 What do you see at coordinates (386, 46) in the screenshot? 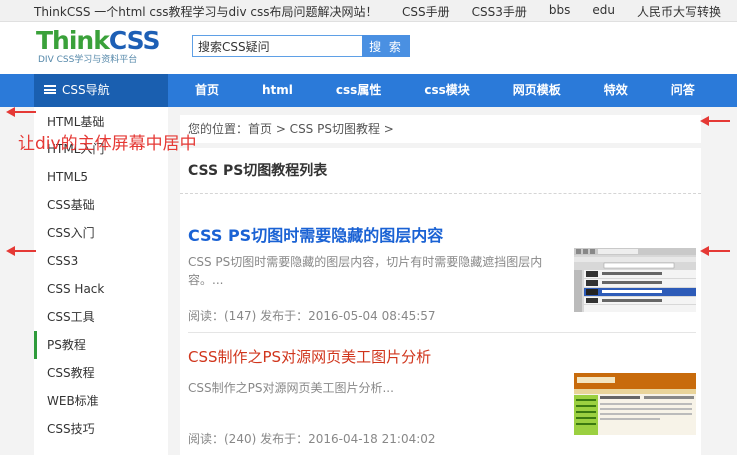
I see `search-button: 搜 索` at bounding box center [386, 46].